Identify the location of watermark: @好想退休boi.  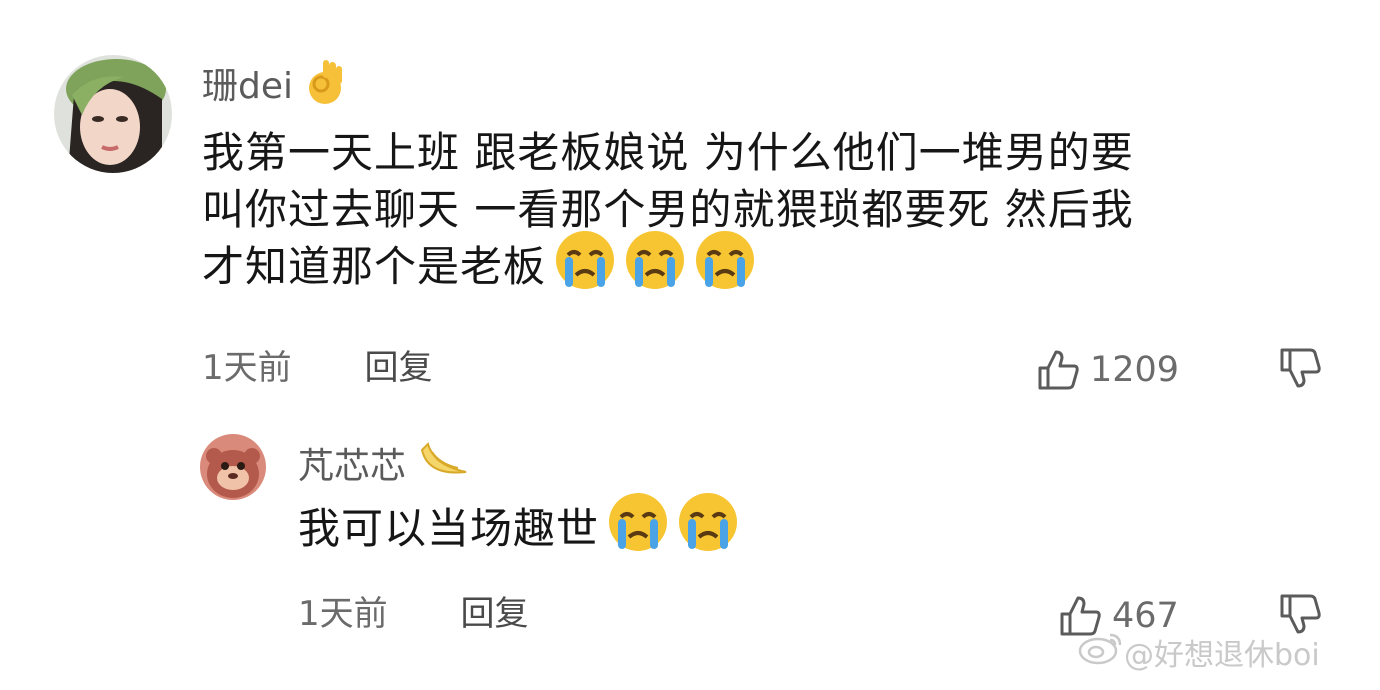
(1199, 652).